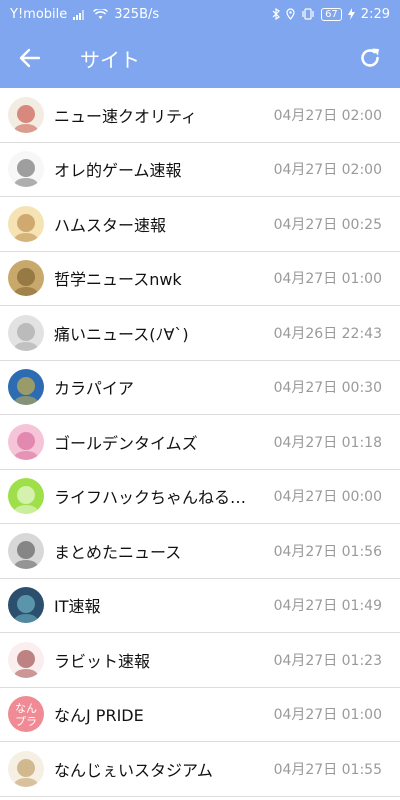  What do you see at coordinates (121, 334) in the screenshot?
I see `site-name: 痛いニュース(ﾉ∀`)` at bounding box center [121, 334].